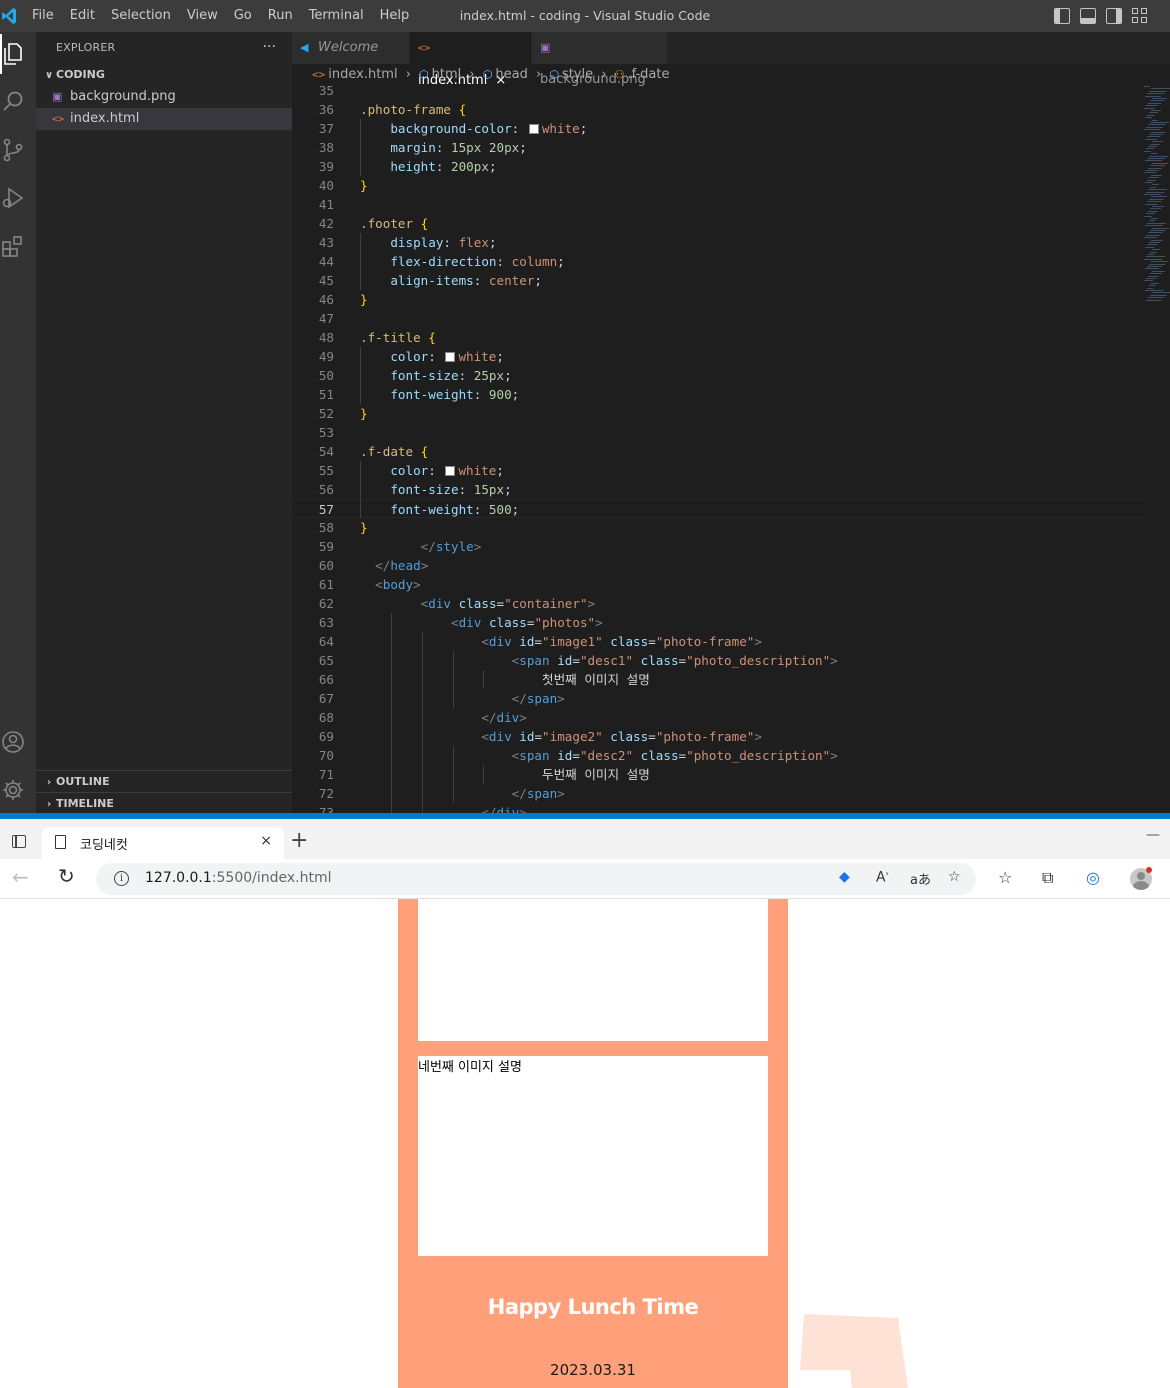 The width and height of the screenshot is (1170, 1388). Describe the element at coordinates (536, 879) in the screenshot. I see `address-bar: i 127.0.0.1:5500/index.html ◆ A› aあ ☆` at that location.